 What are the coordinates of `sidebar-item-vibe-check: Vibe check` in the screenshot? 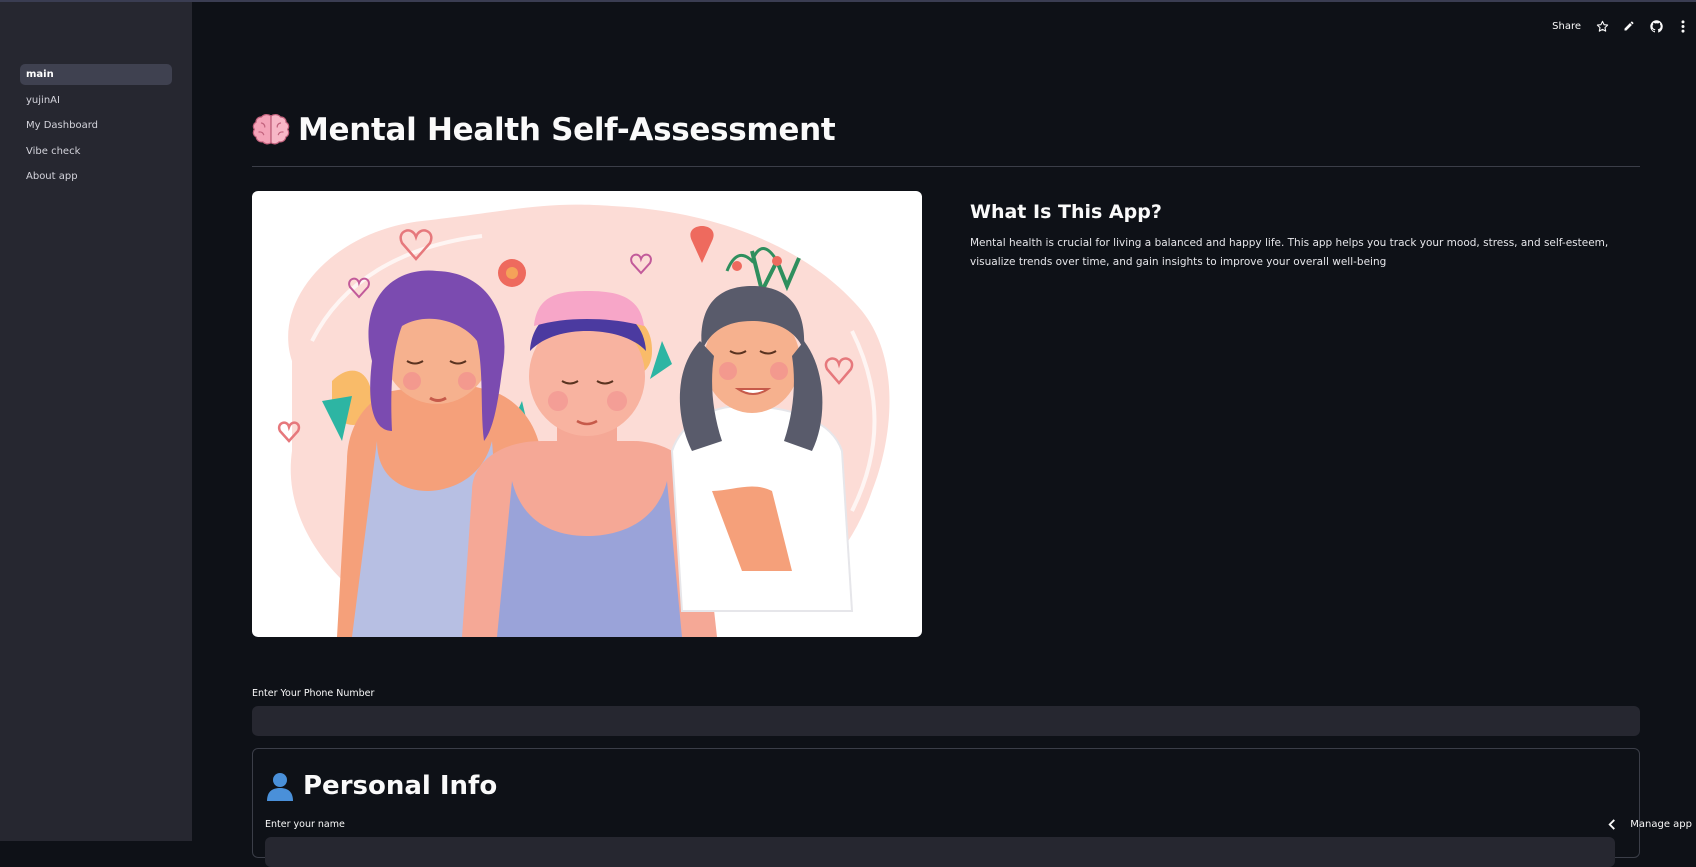 It's located at (96, 151).